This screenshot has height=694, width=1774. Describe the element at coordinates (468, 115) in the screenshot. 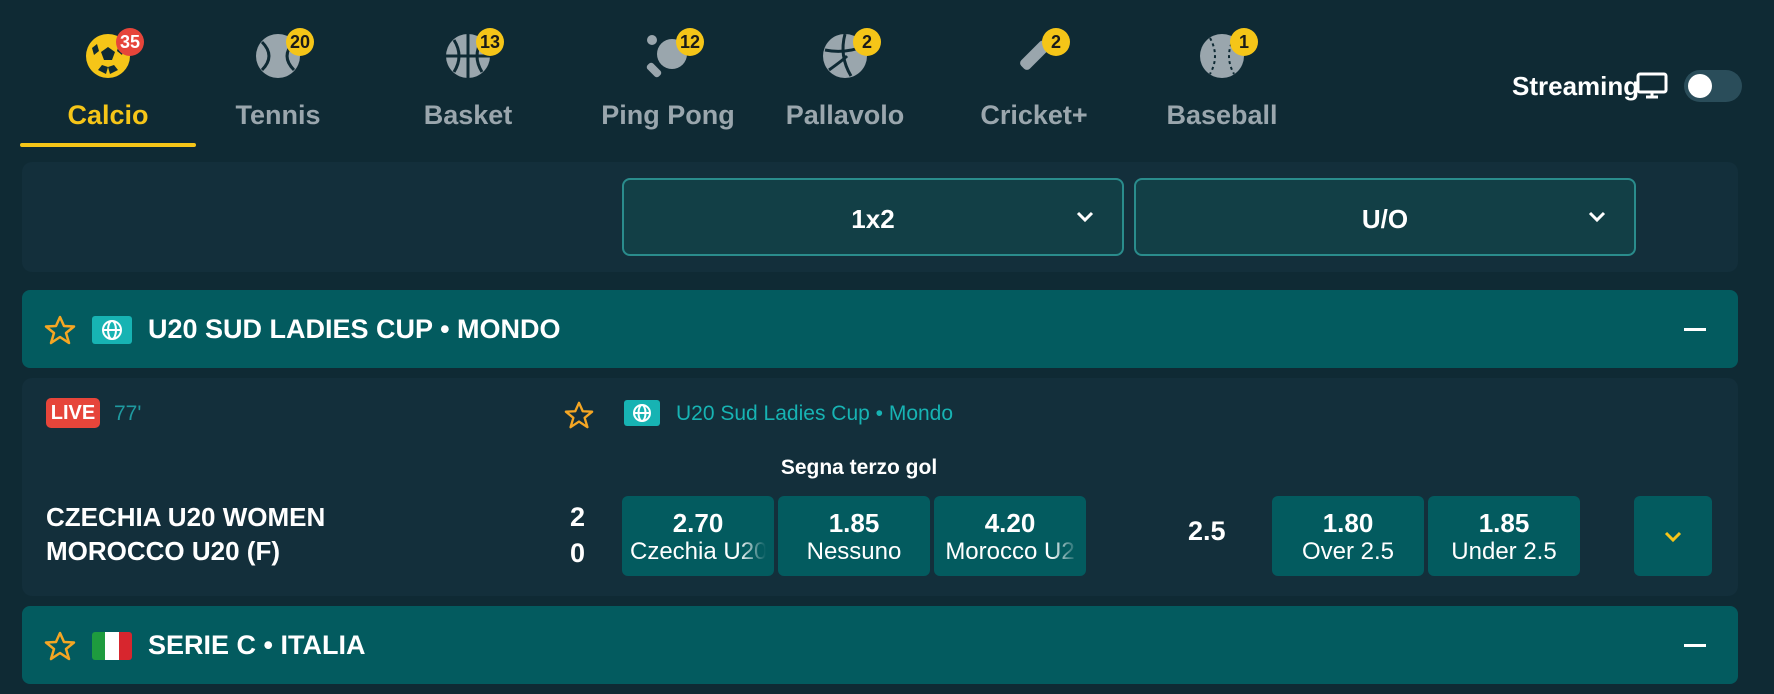

I see `sport-label: Basket` at that location.